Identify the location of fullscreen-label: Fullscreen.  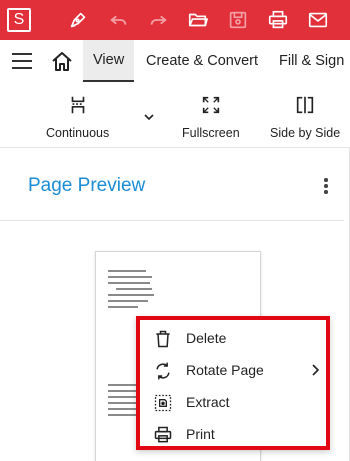
(211, 133).